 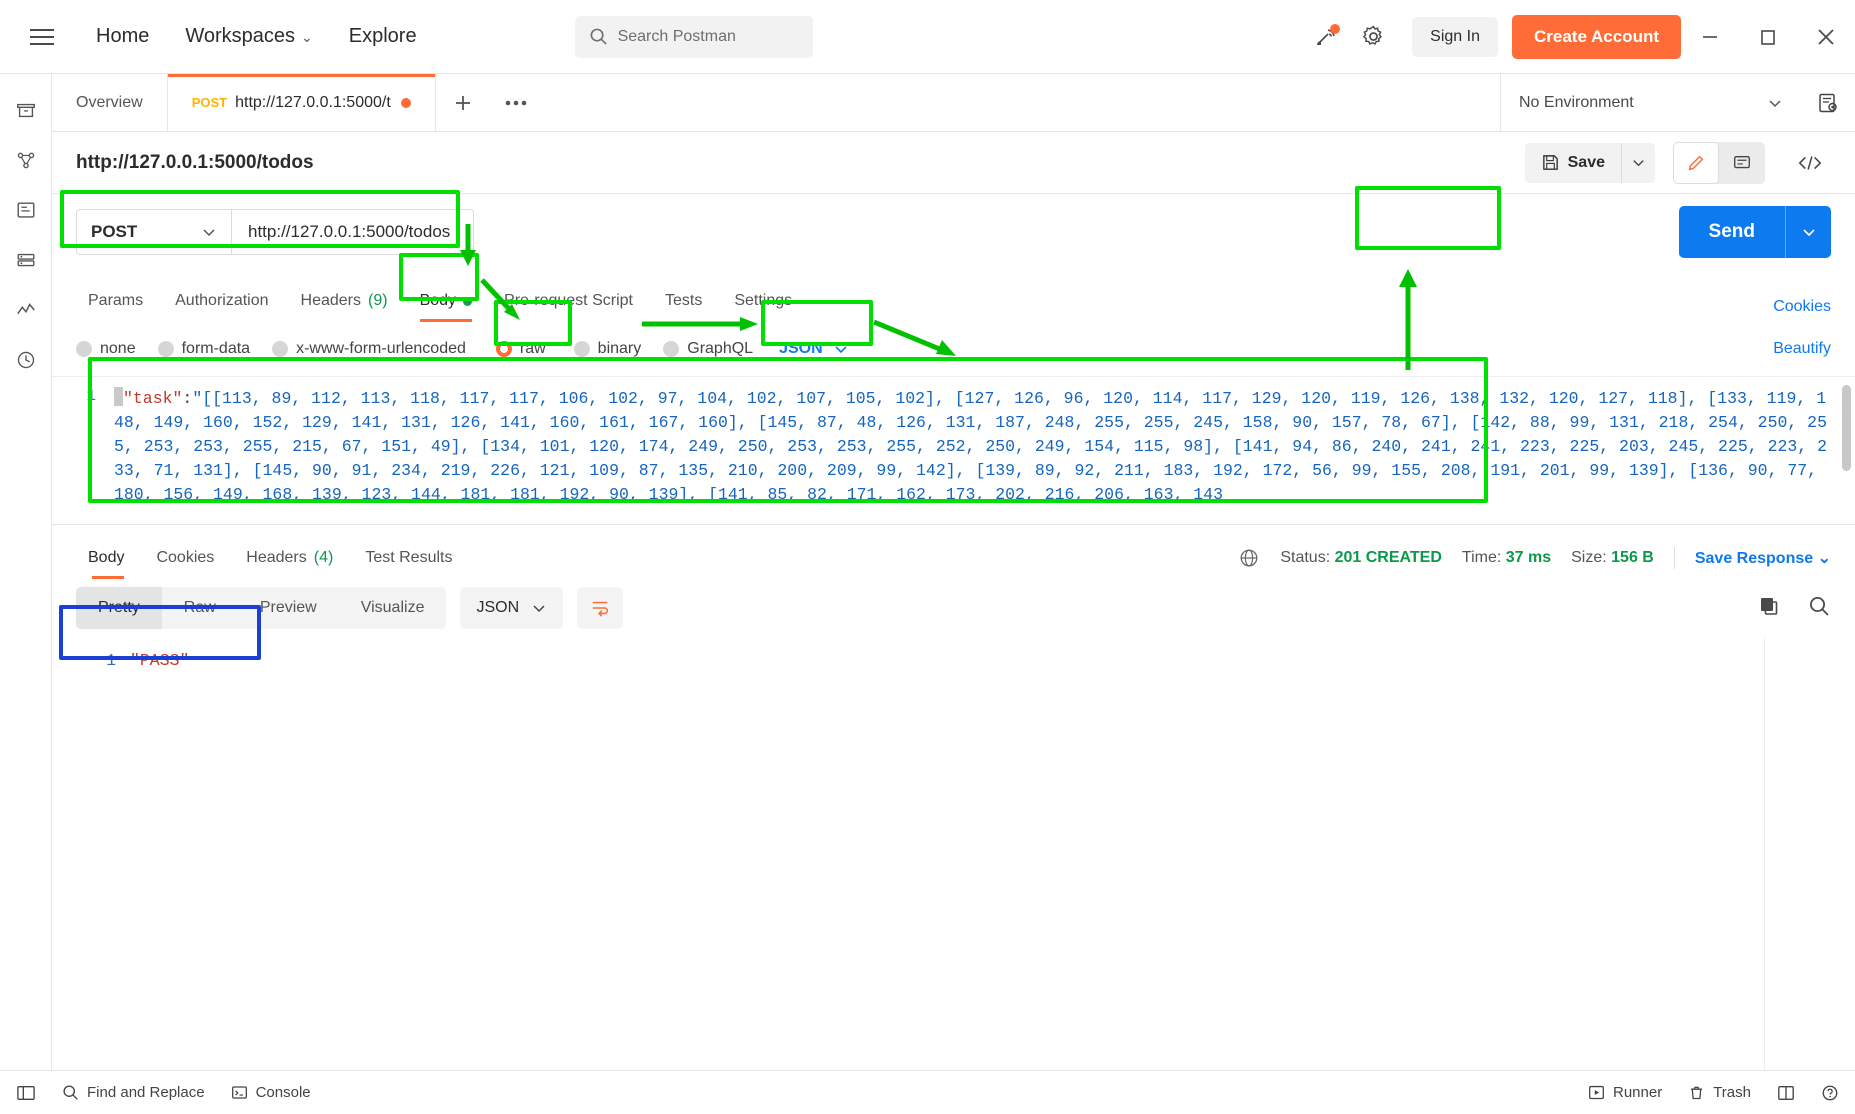 I want to click on response-format-select: JSON, so click(x=512, y=608).